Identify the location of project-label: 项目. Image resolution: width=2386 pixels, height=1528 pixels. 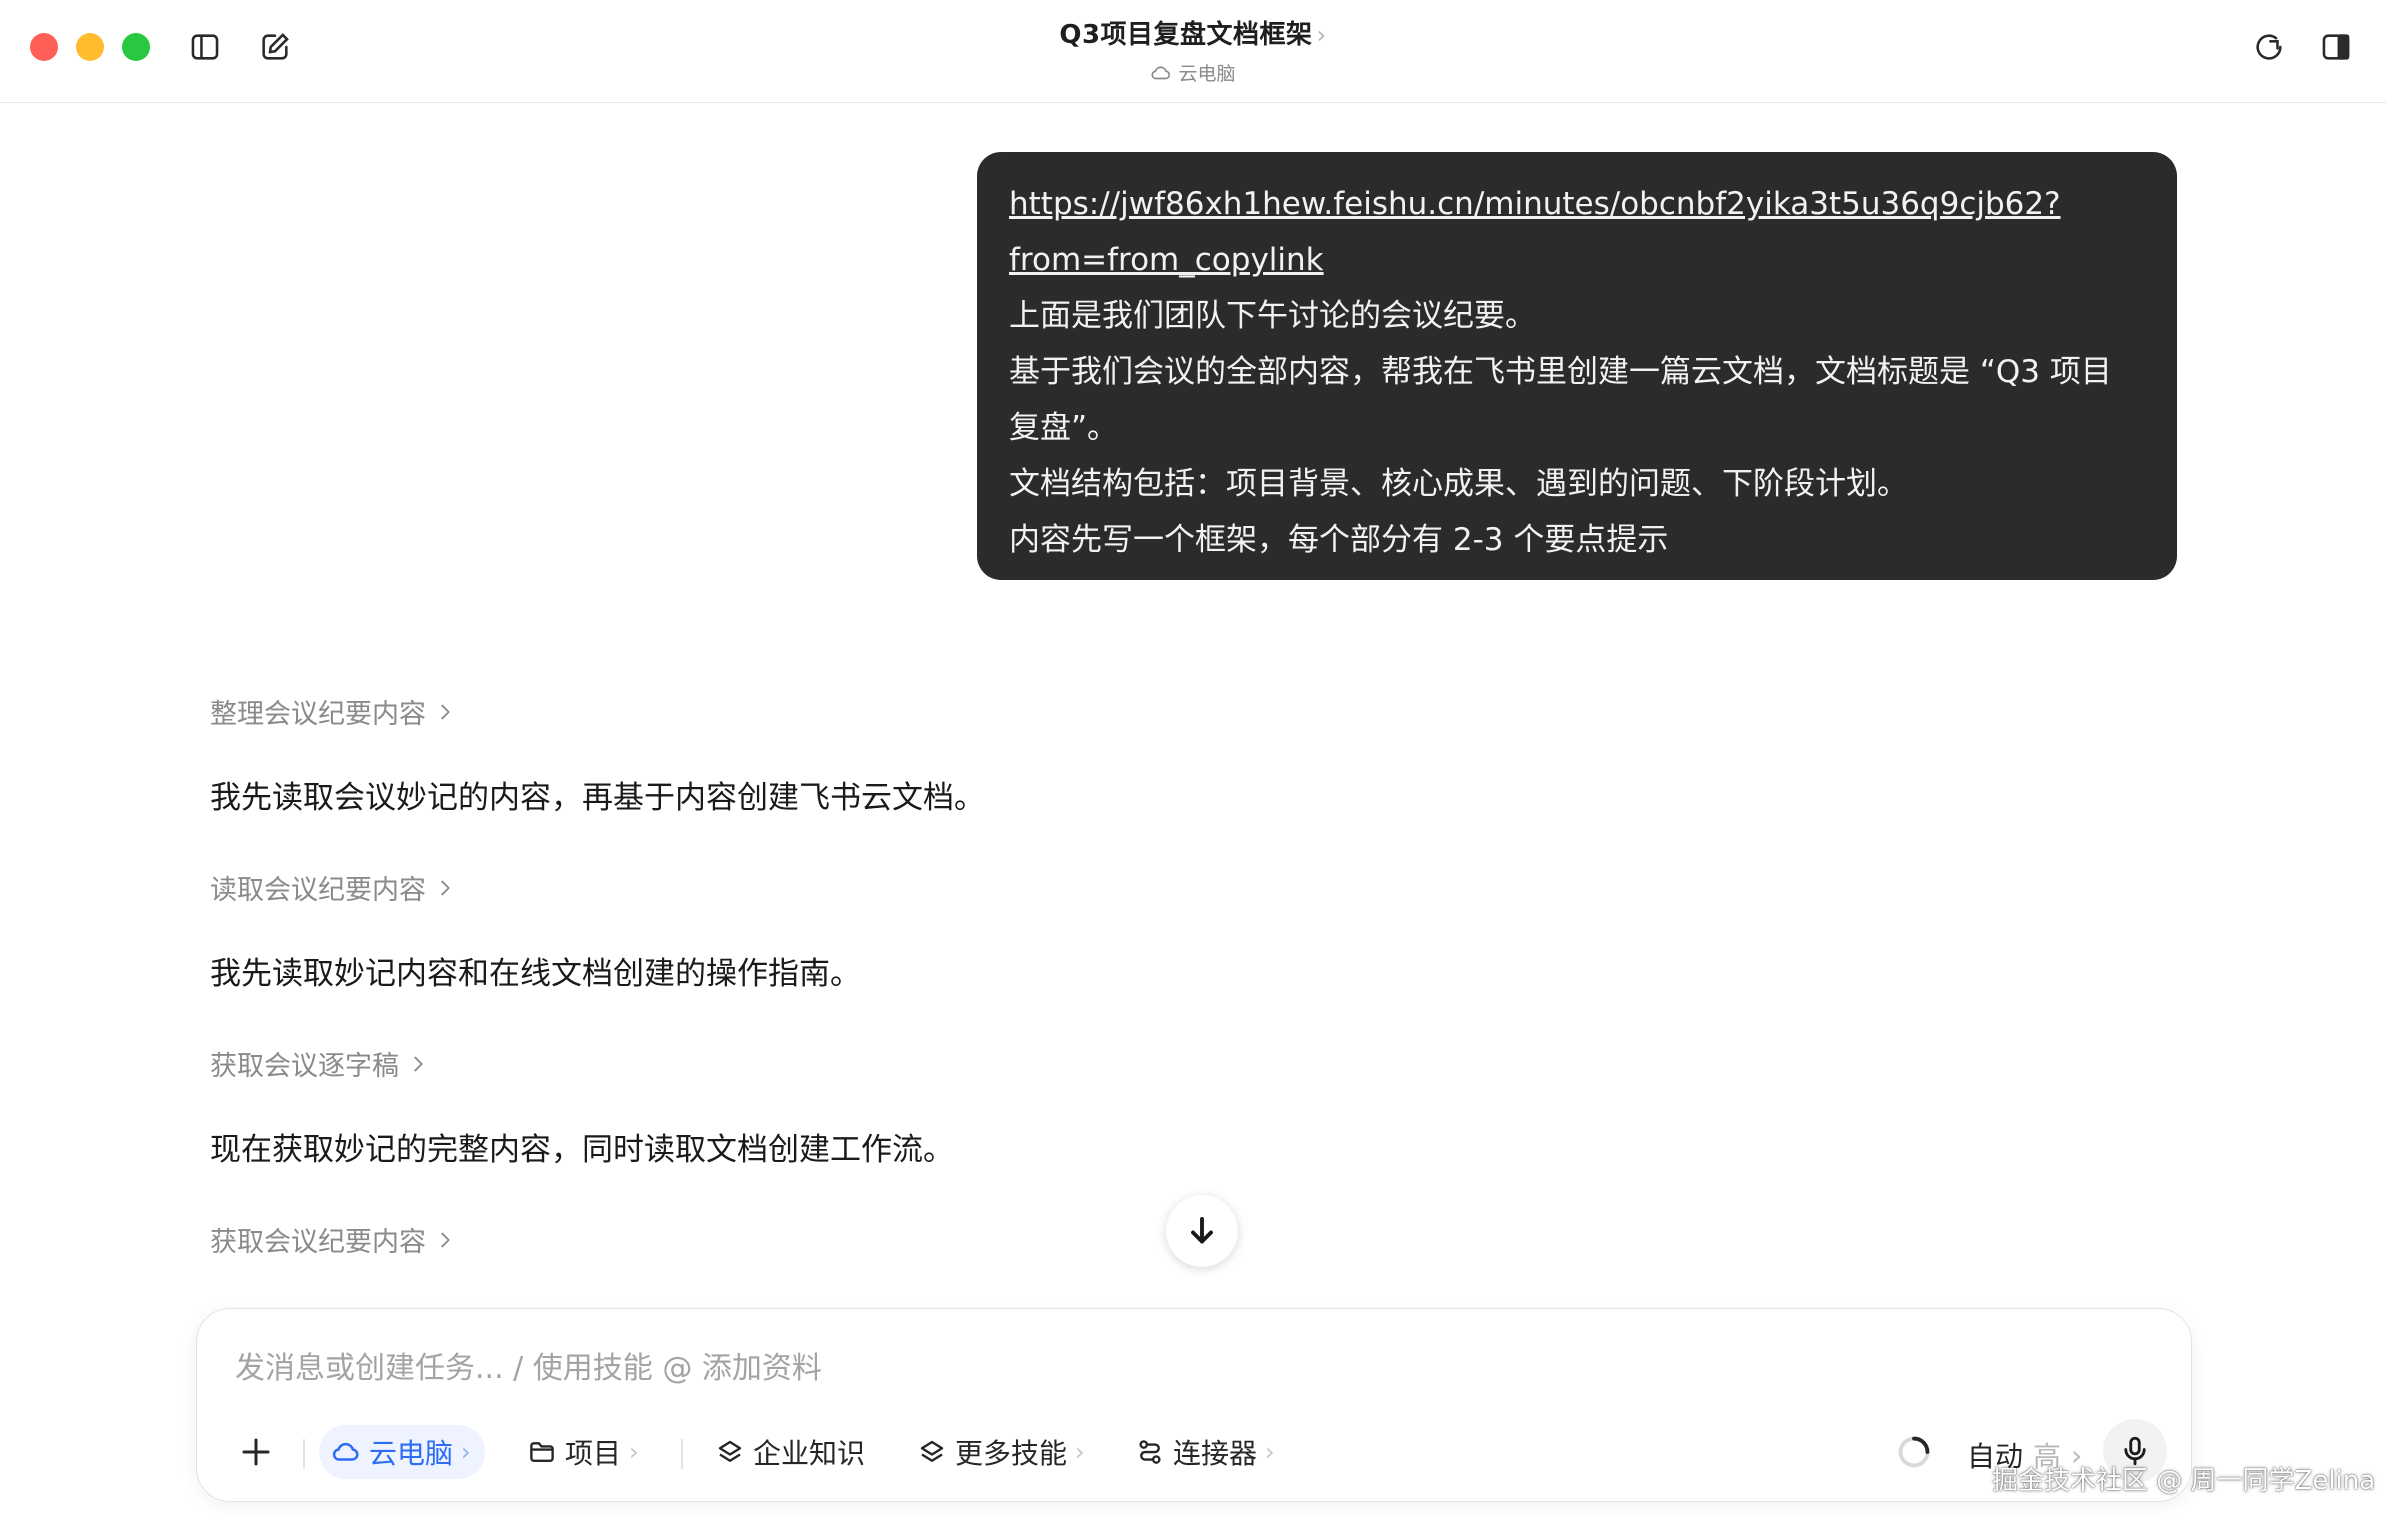
(593, 1453).